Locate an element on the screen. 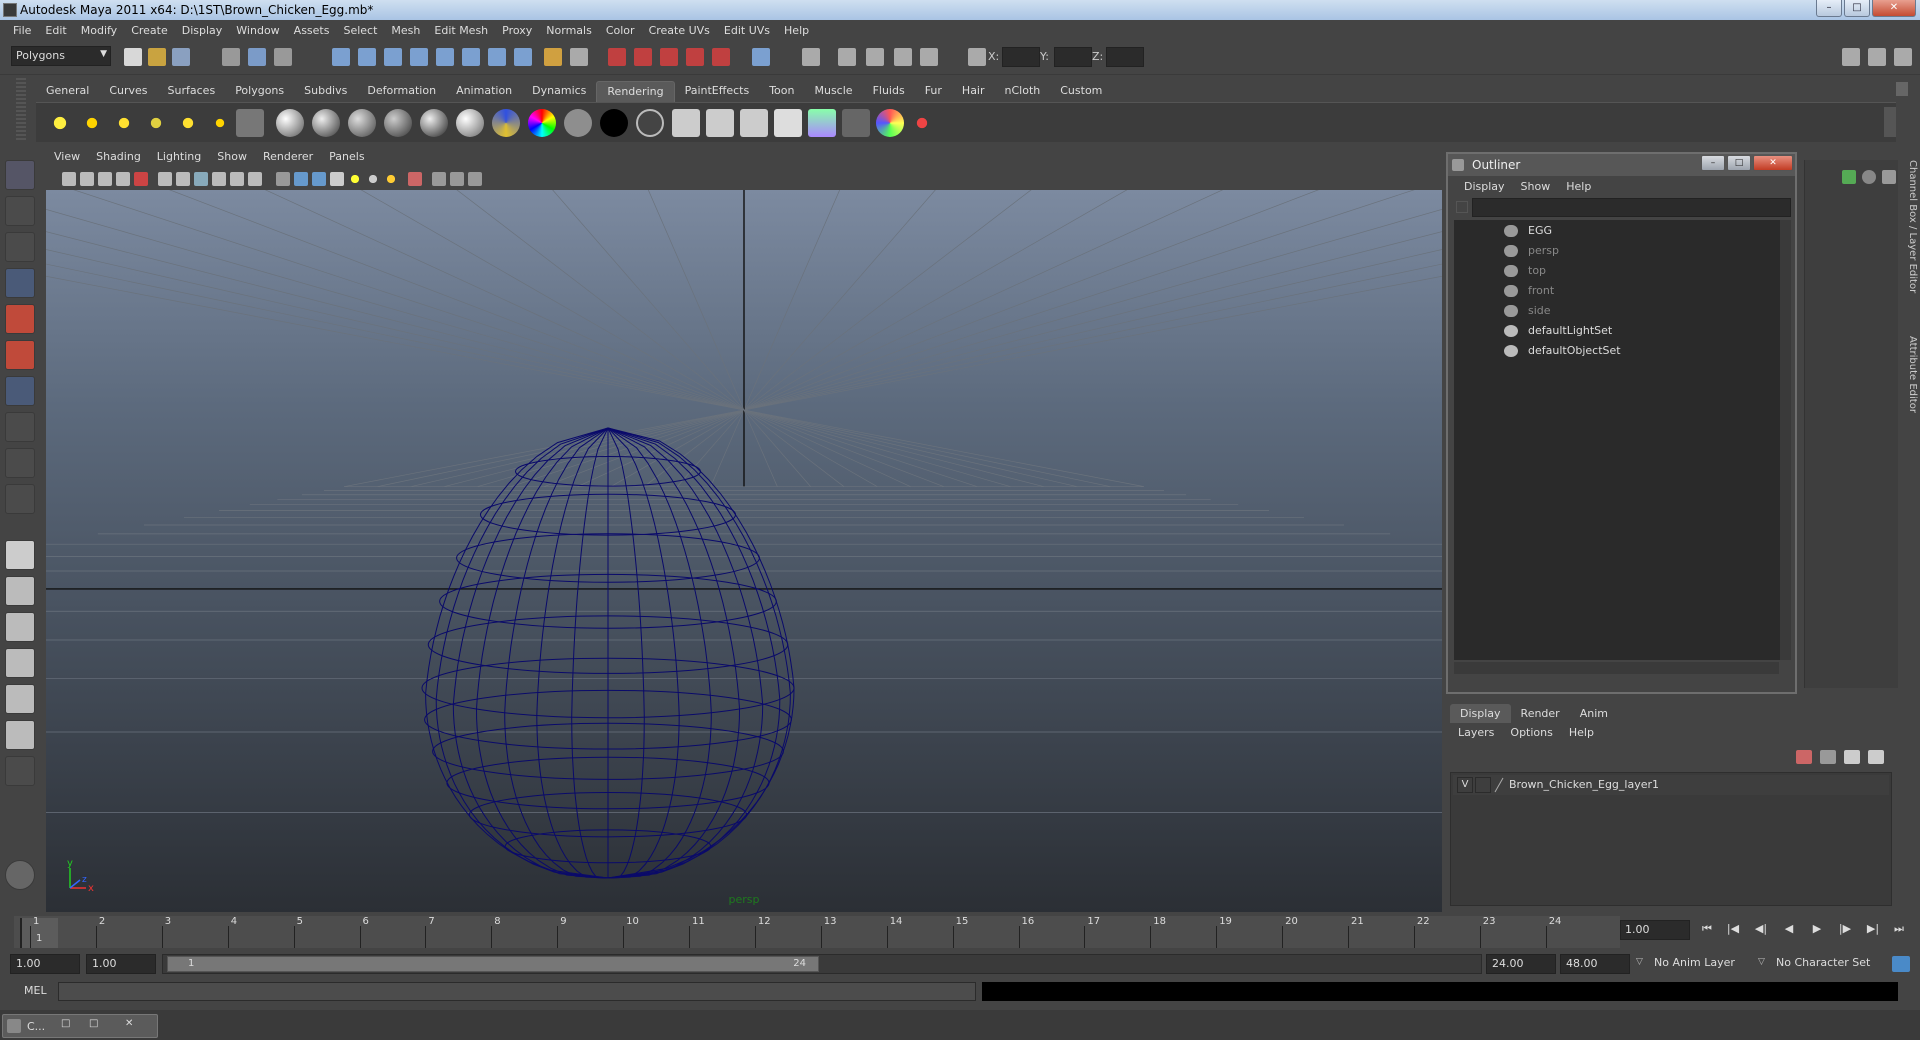 This screenshot has height=1040, width=1920. minimized-window: C... □ □ ✕ is located at coordinates (80, 1026).